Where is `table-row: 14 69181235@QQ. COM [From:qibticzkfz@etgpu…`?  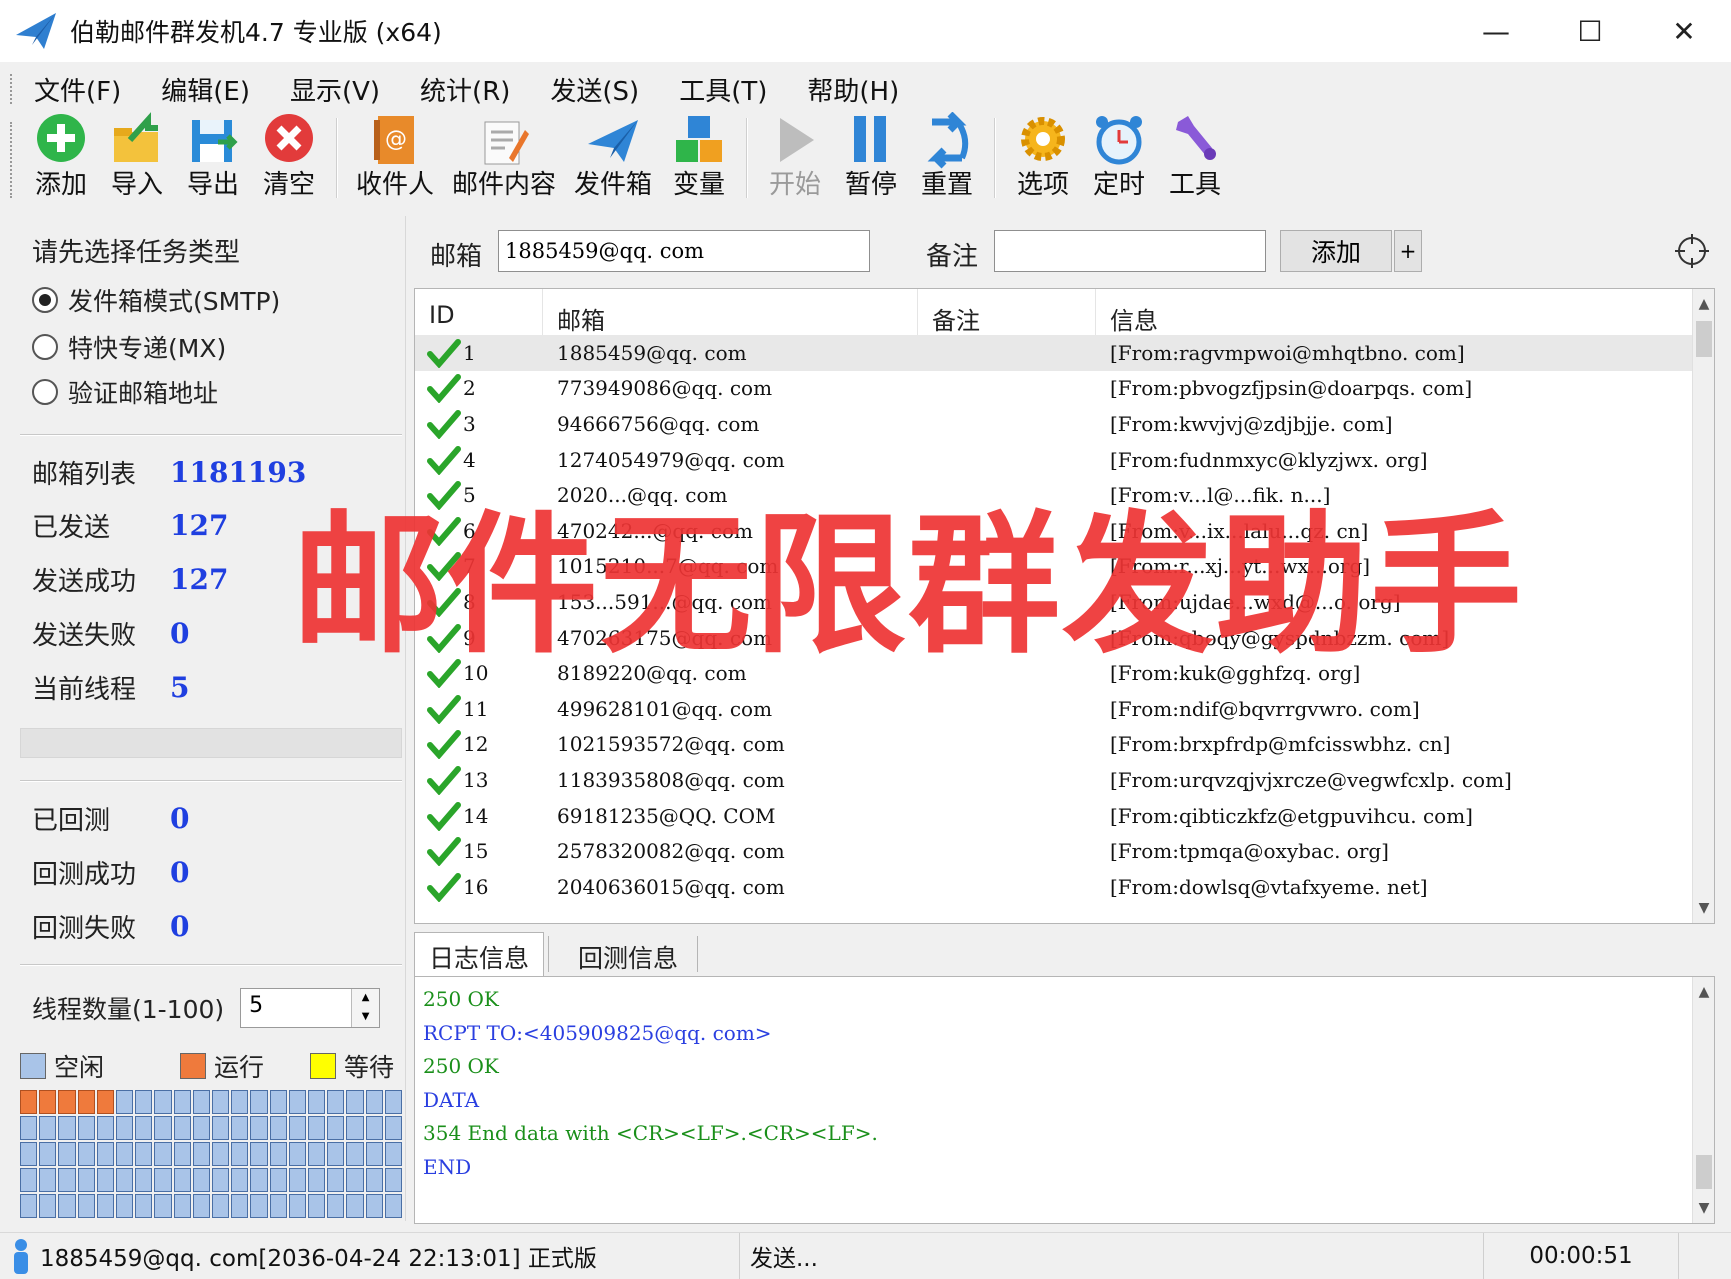 table-row: 14 69181235@QQ. COM [From:qibticzkfz@etgpu… is located at coordinates (1054, 816).